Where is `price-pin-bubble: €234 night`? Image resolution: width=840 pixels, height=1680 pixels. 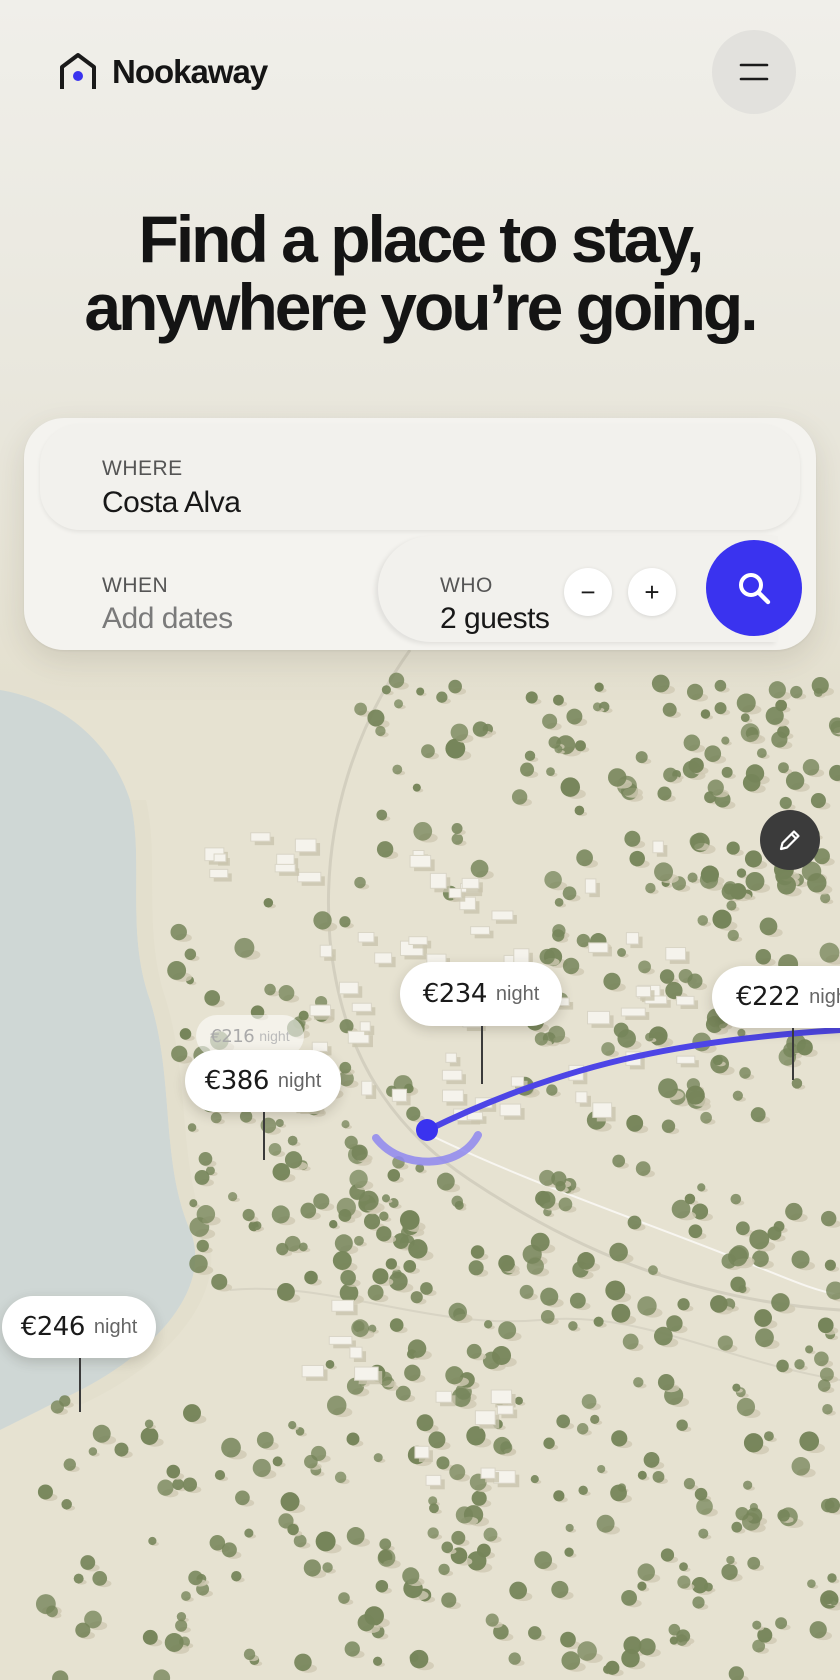 price-pin-bubble: €234 night is located at coordinates (481, 994).